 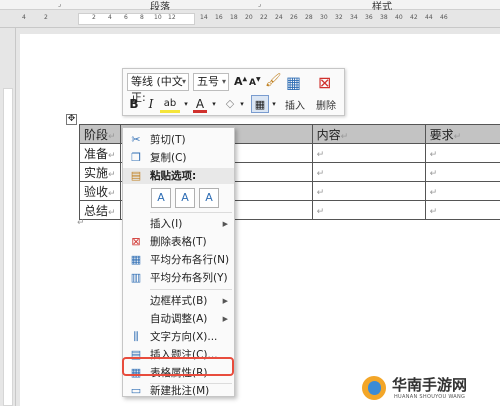 What do you see at coordinates (8, 217) in the screenshot?
I see `vertical-ruler` at bounding box center [8, 217].